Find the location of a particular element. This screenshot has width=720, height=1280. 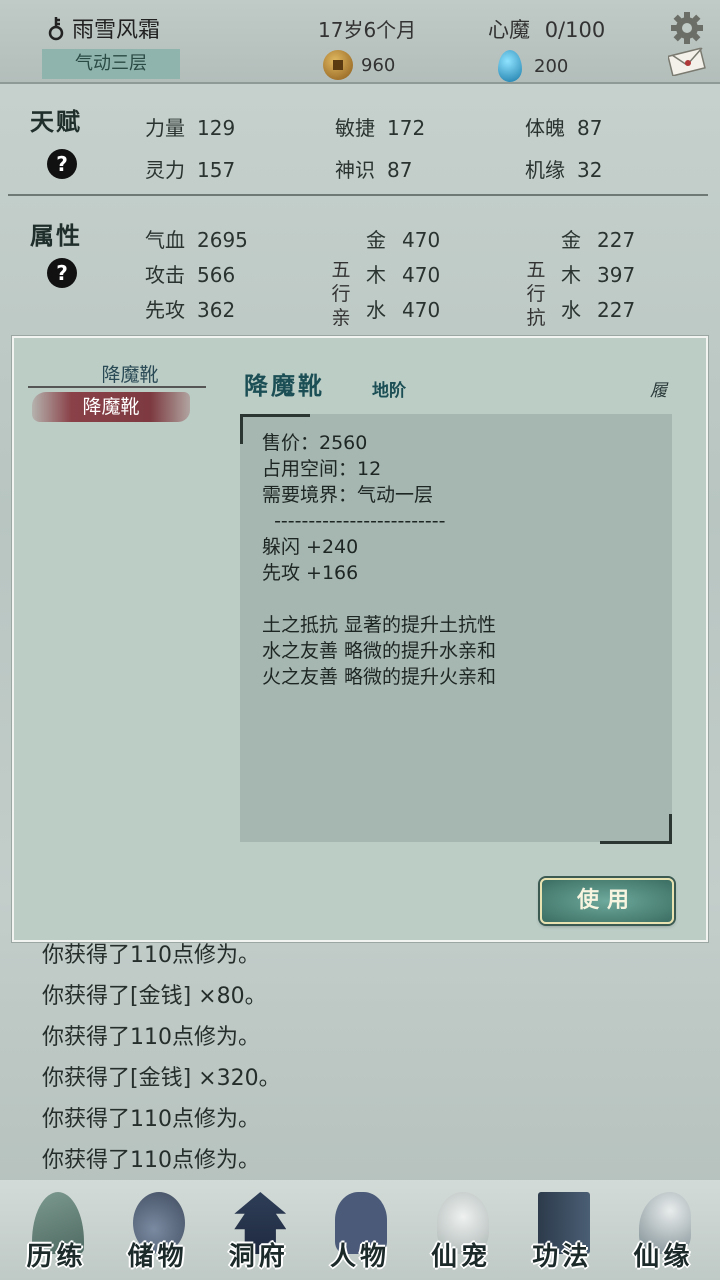

nav-tab-storage: 储物 is located at coordinates (157, 1230).